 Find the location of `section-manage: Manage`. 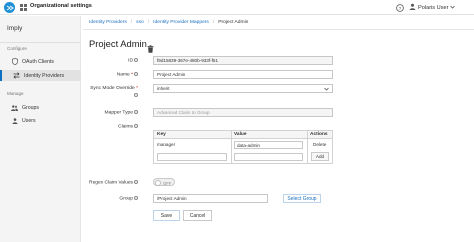

section-manage: Manage is located at coordinates (15, 93).